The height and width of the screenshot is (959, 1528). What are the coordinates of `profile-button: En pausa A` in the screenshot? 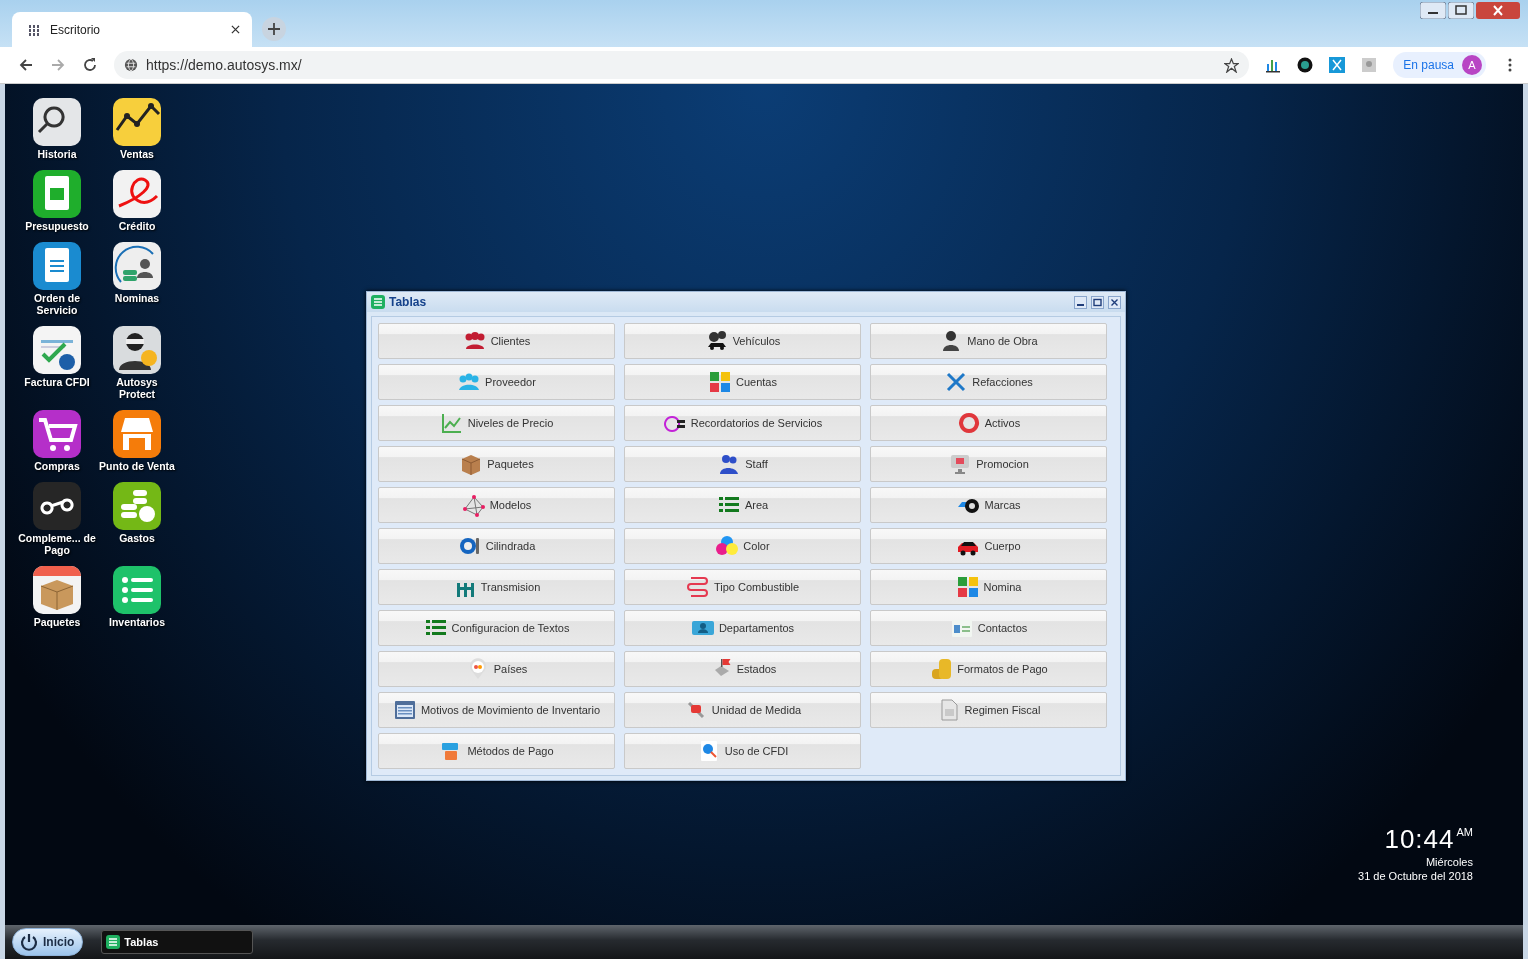 It's located at (1439, 65).